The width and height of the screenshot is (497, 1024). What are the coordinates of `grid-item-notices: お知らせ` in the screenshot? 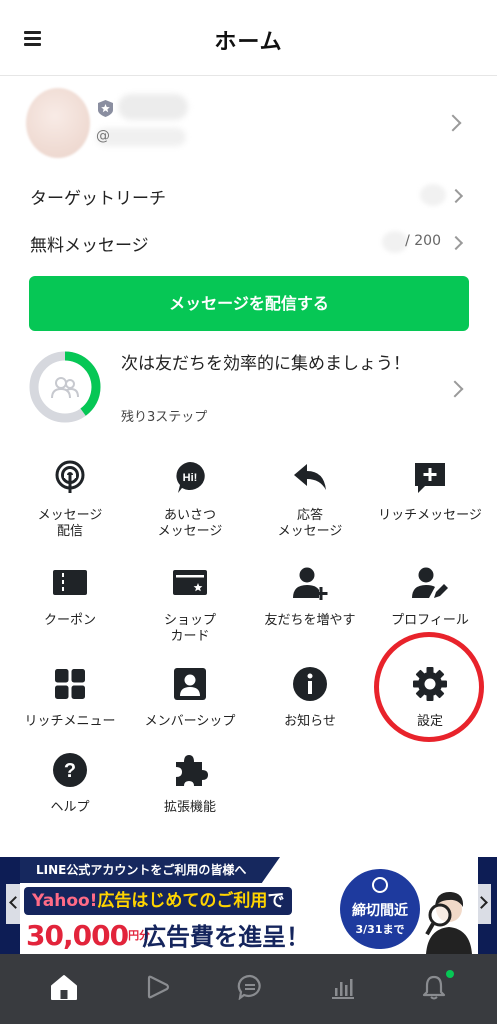 It's located at (310, 711).